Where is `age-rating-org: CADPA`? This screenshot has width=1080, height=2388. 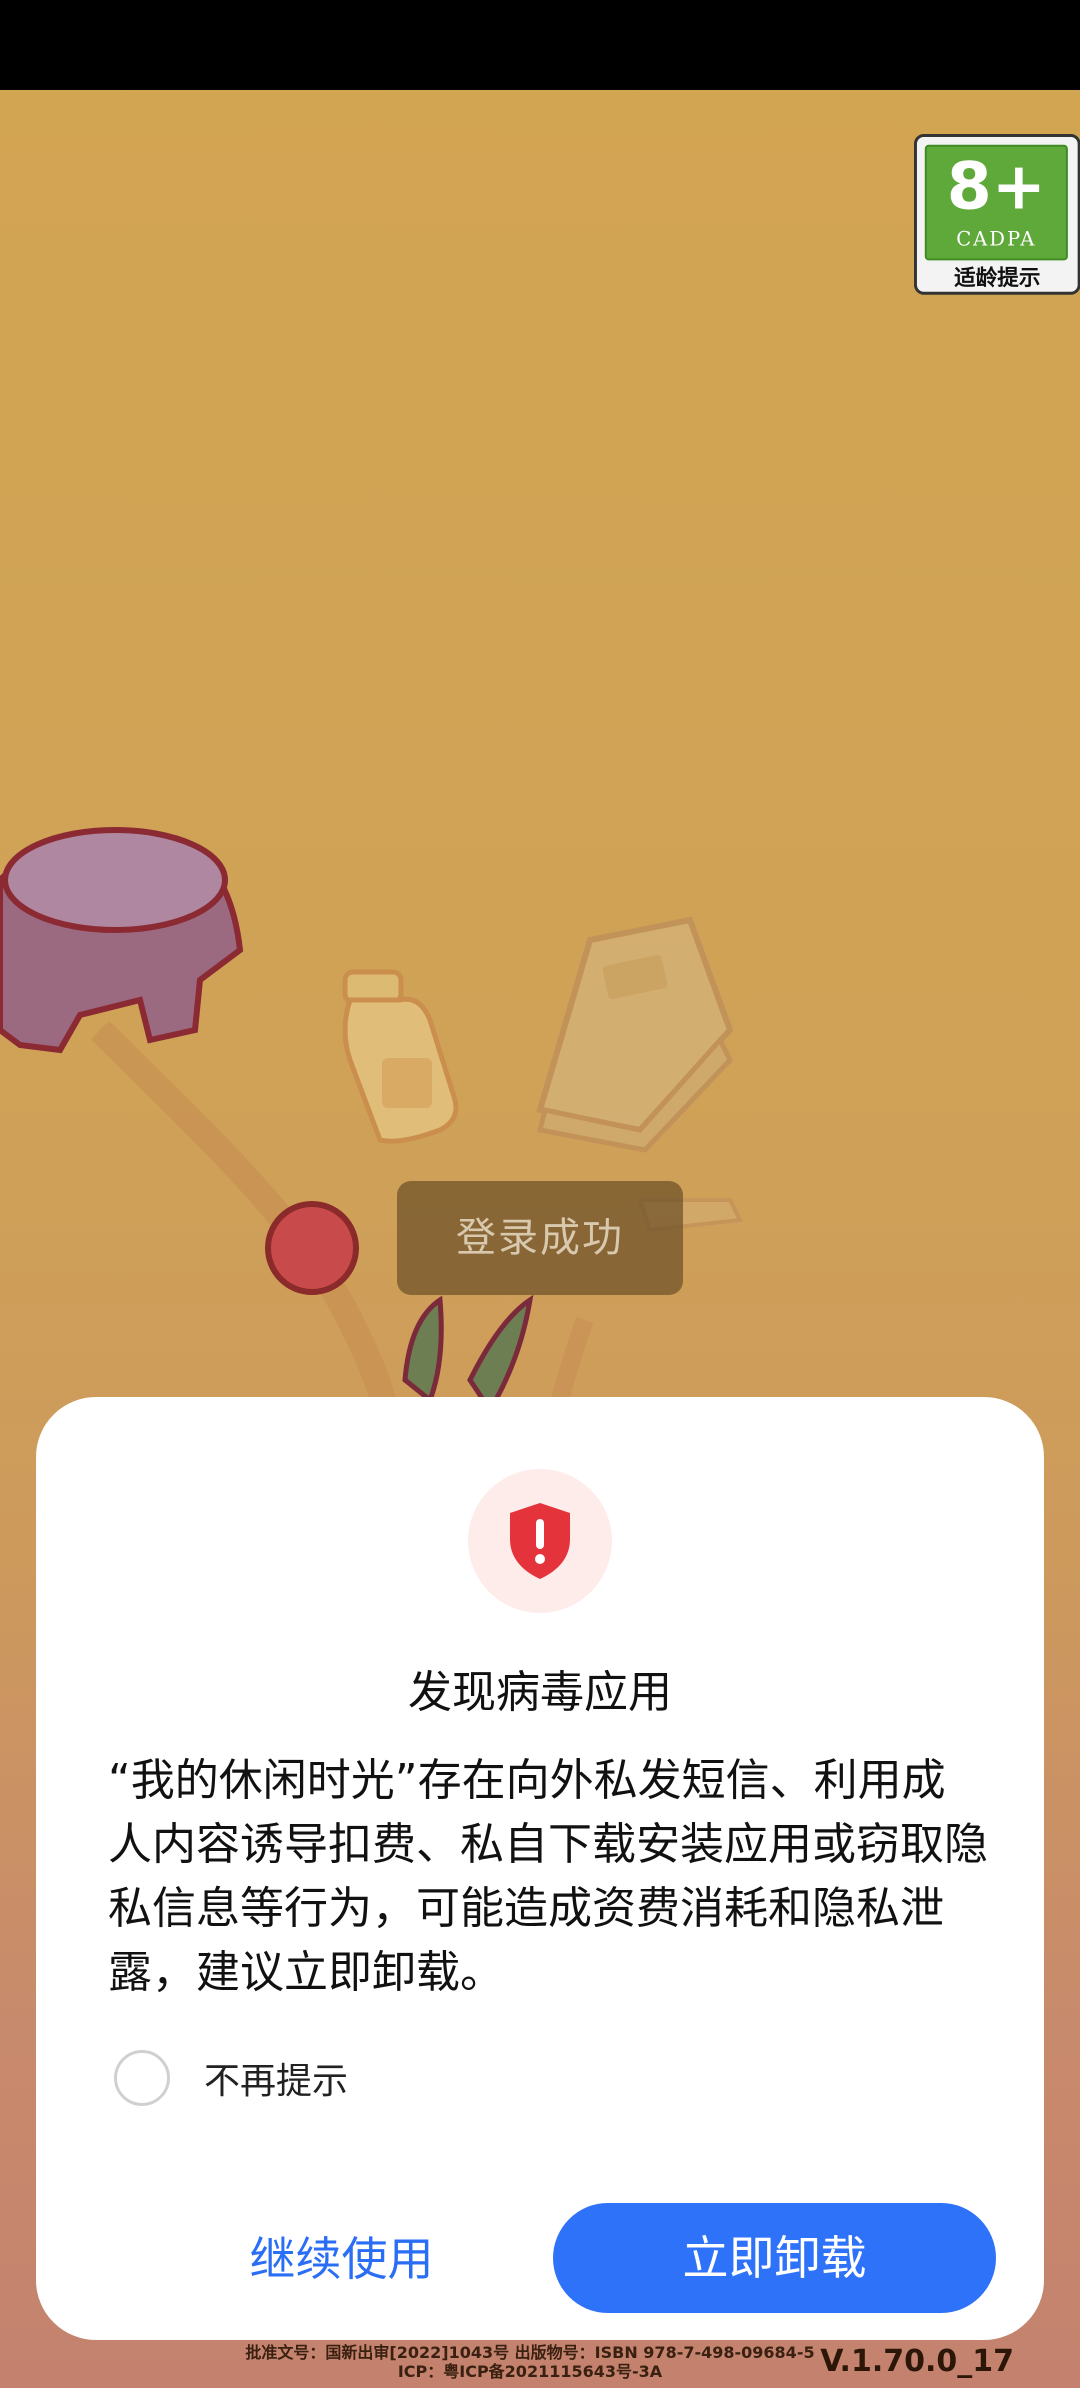 age-rating-org: CADPA is located at coordinates (996, 239).